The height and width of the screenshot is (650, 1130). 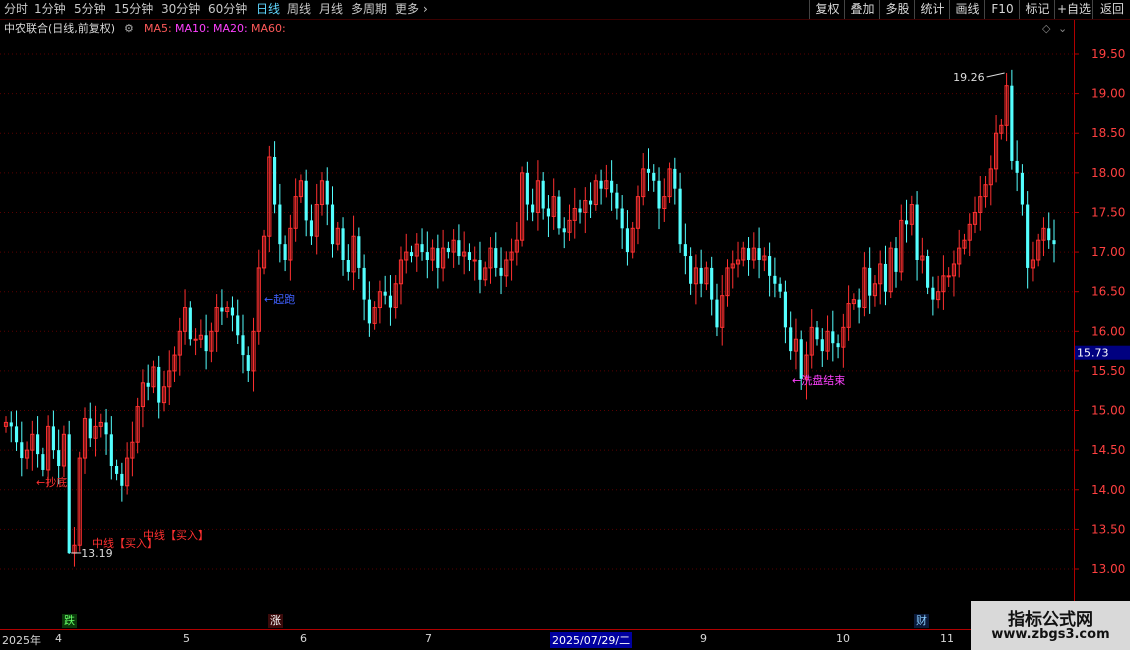 What do you see at coordinates (133, 9) in the screenshot?
I see `period-tab-15min: 15分钟` at bounding box center [133, 9].